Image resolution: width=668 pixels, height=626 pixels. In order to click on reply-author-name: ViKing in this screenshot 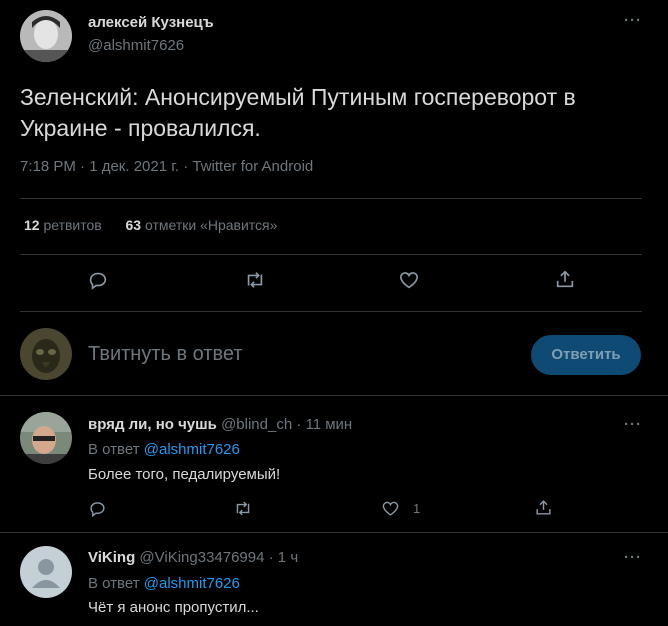, I will do `click(111, 557)`.